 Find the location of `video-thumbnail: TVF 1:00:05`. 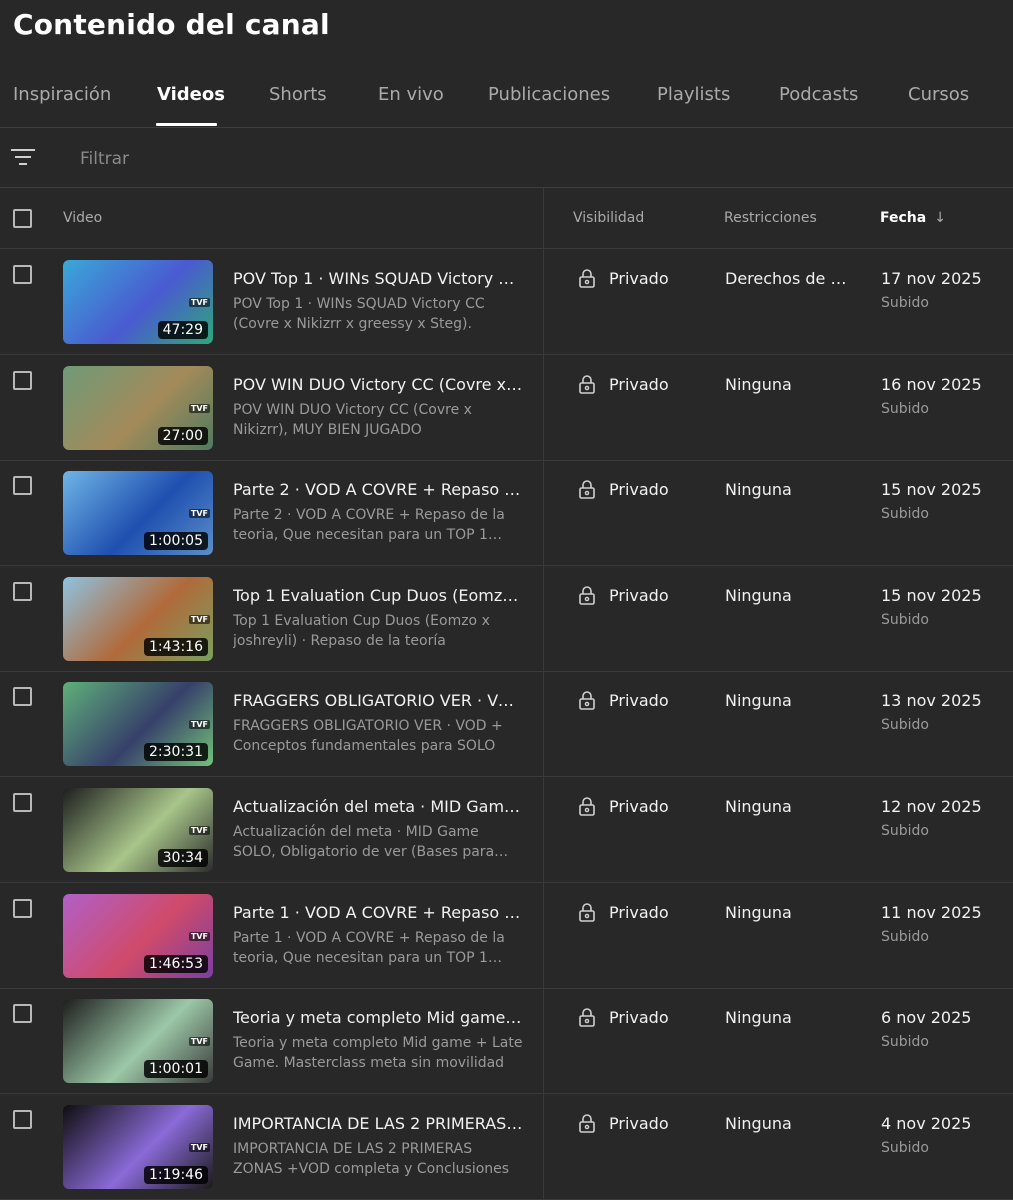

video-thumbnail: TVF 1:00:05 is located at coordinates (138, 513).